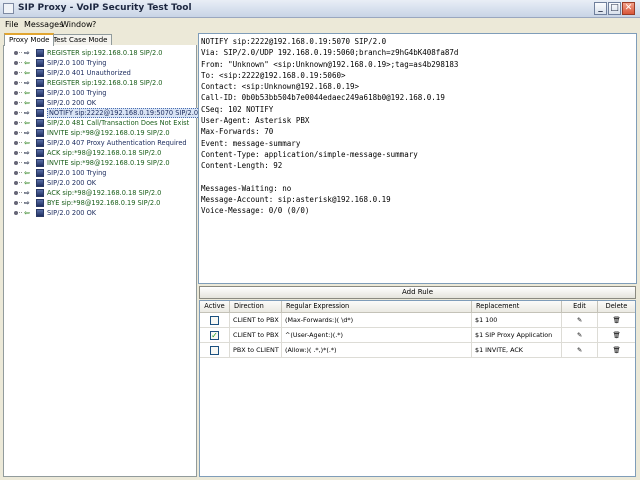 Image resolution: width=640 pixels, height=480 pixels. What do you see at coordinates (600, 8) in the screenshot?
I see `minimize-button: _` at bounding box center [600, 8].